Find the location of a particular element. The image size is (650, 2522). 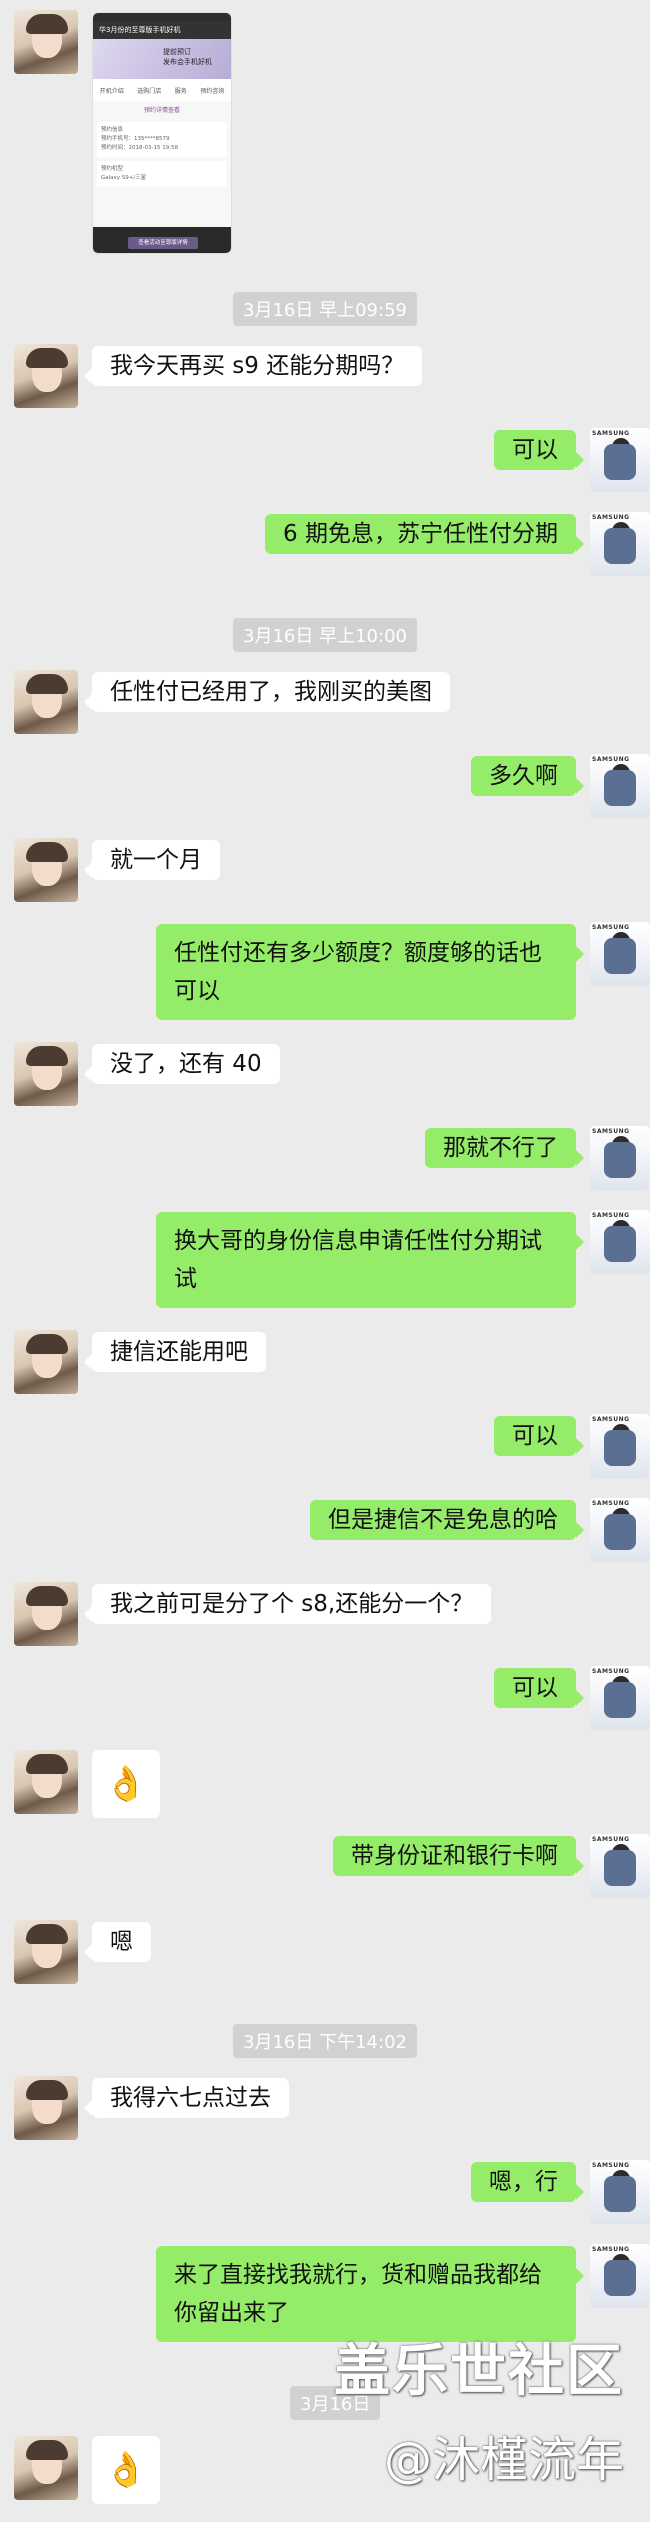

message-bubble-incoming: 我今天再买 s9 还能分期吗？ is located at coordinates (253, 366).